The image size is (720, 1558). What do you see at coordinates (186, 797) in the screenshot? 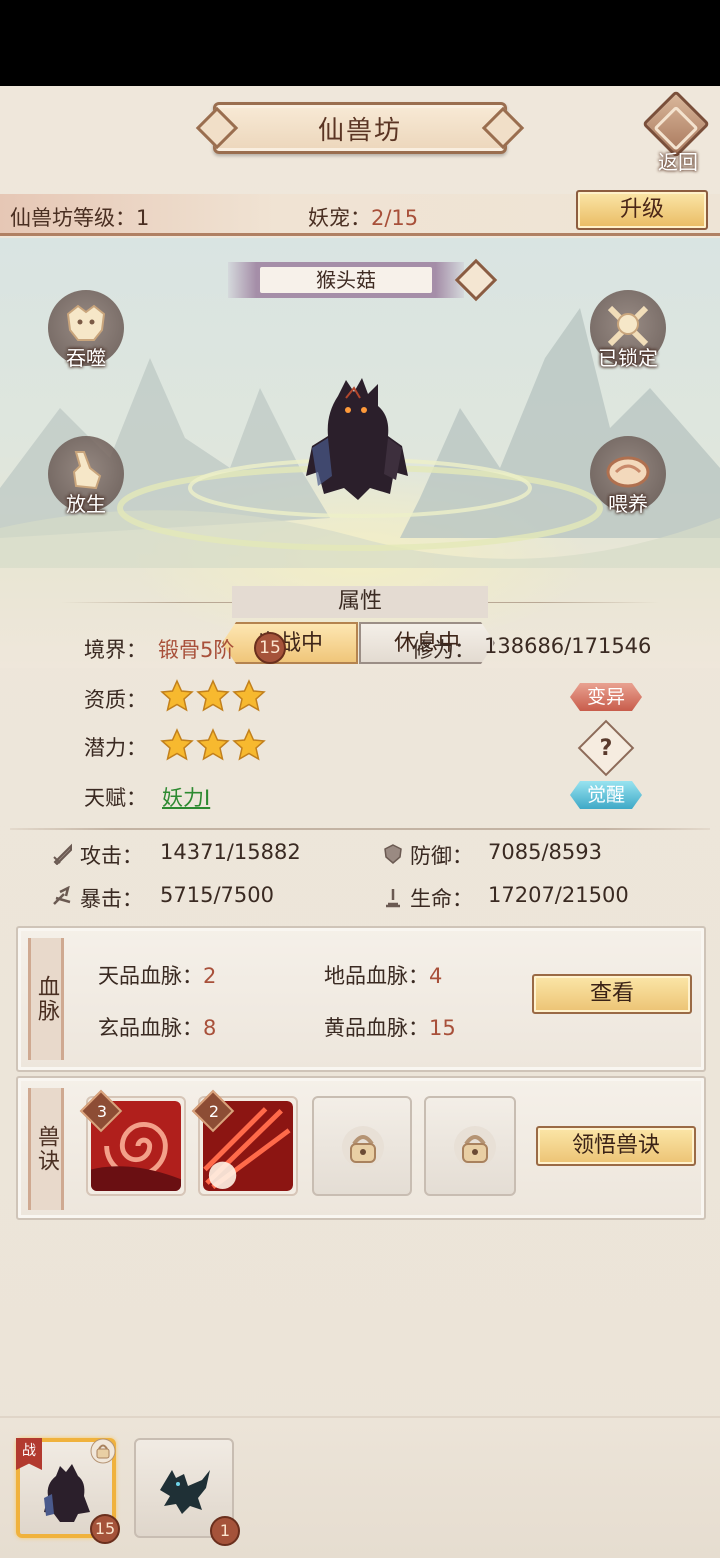
I see `talent-link: 妖力I` at bounding box center [186, 797].